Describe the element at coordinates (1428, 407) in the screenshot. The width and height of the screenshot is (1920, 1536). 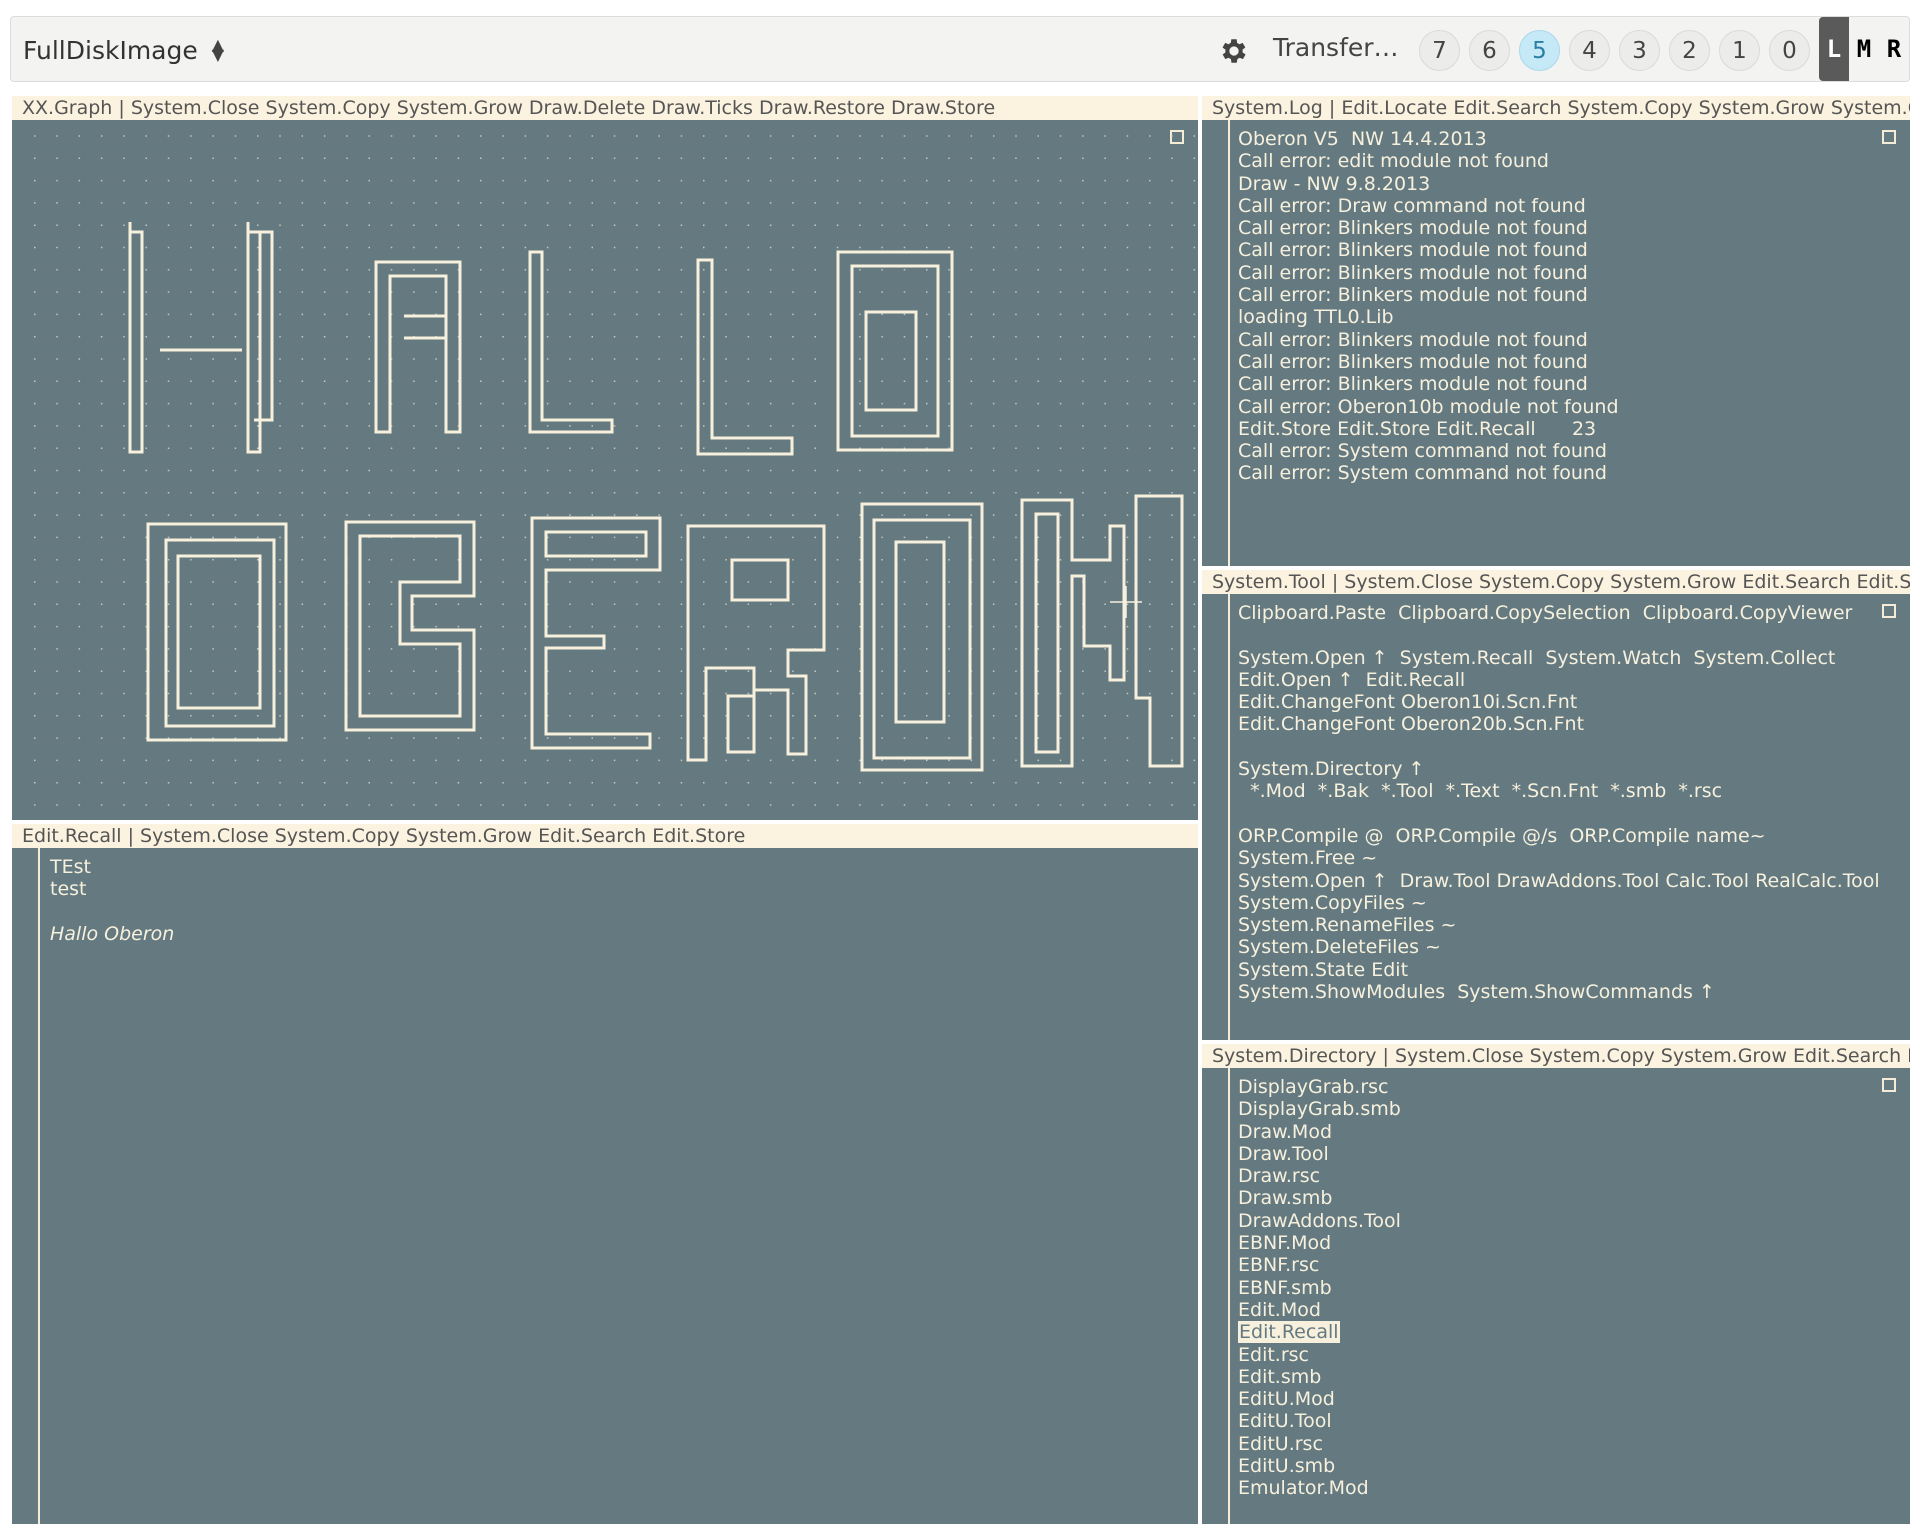
I see `text-line: Call error: Oberon10b module not found` at that location.